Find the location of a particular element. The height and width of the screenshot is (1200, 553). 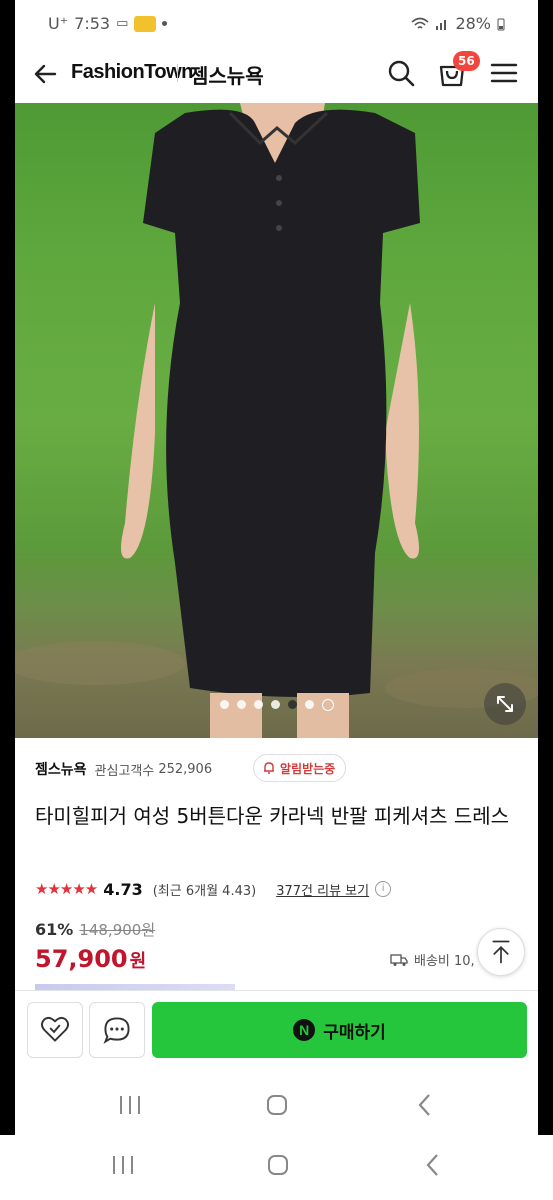

rating-row: ★★★★★ 4.73 (최근 6개월 4.43) 377건 리뷰 보기 i is located at coordinates (280, 889).